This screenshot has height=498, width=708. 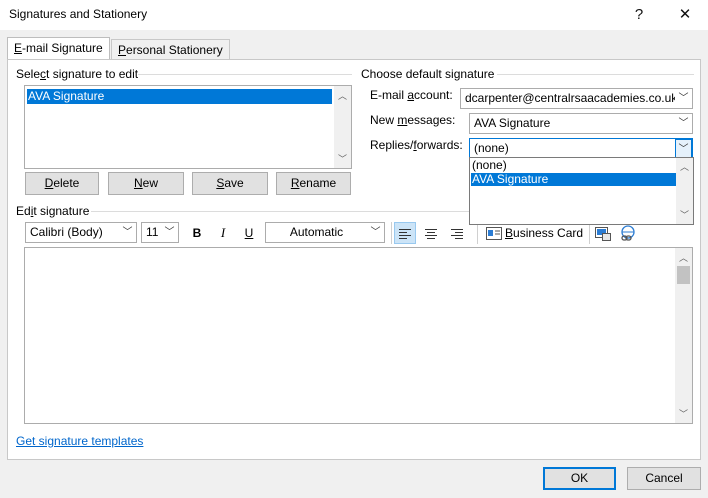 What do you see at coordinates (78, 14) in the screenshot?
I see `window-title: Signatures and Stationery` at bounding box center [78, 14].